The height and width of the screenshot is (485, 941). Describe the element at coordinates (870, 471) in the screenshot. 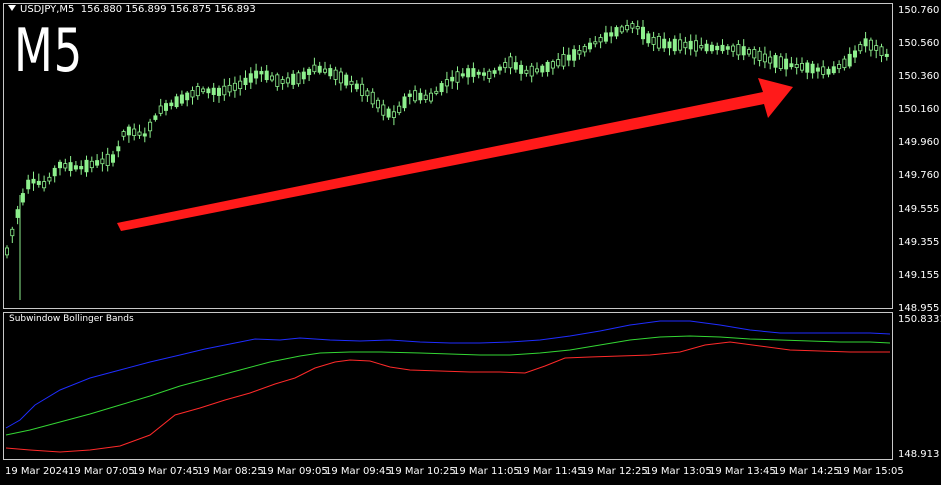

I see `time-axis-label: 19 Mar 15:05` at that location.